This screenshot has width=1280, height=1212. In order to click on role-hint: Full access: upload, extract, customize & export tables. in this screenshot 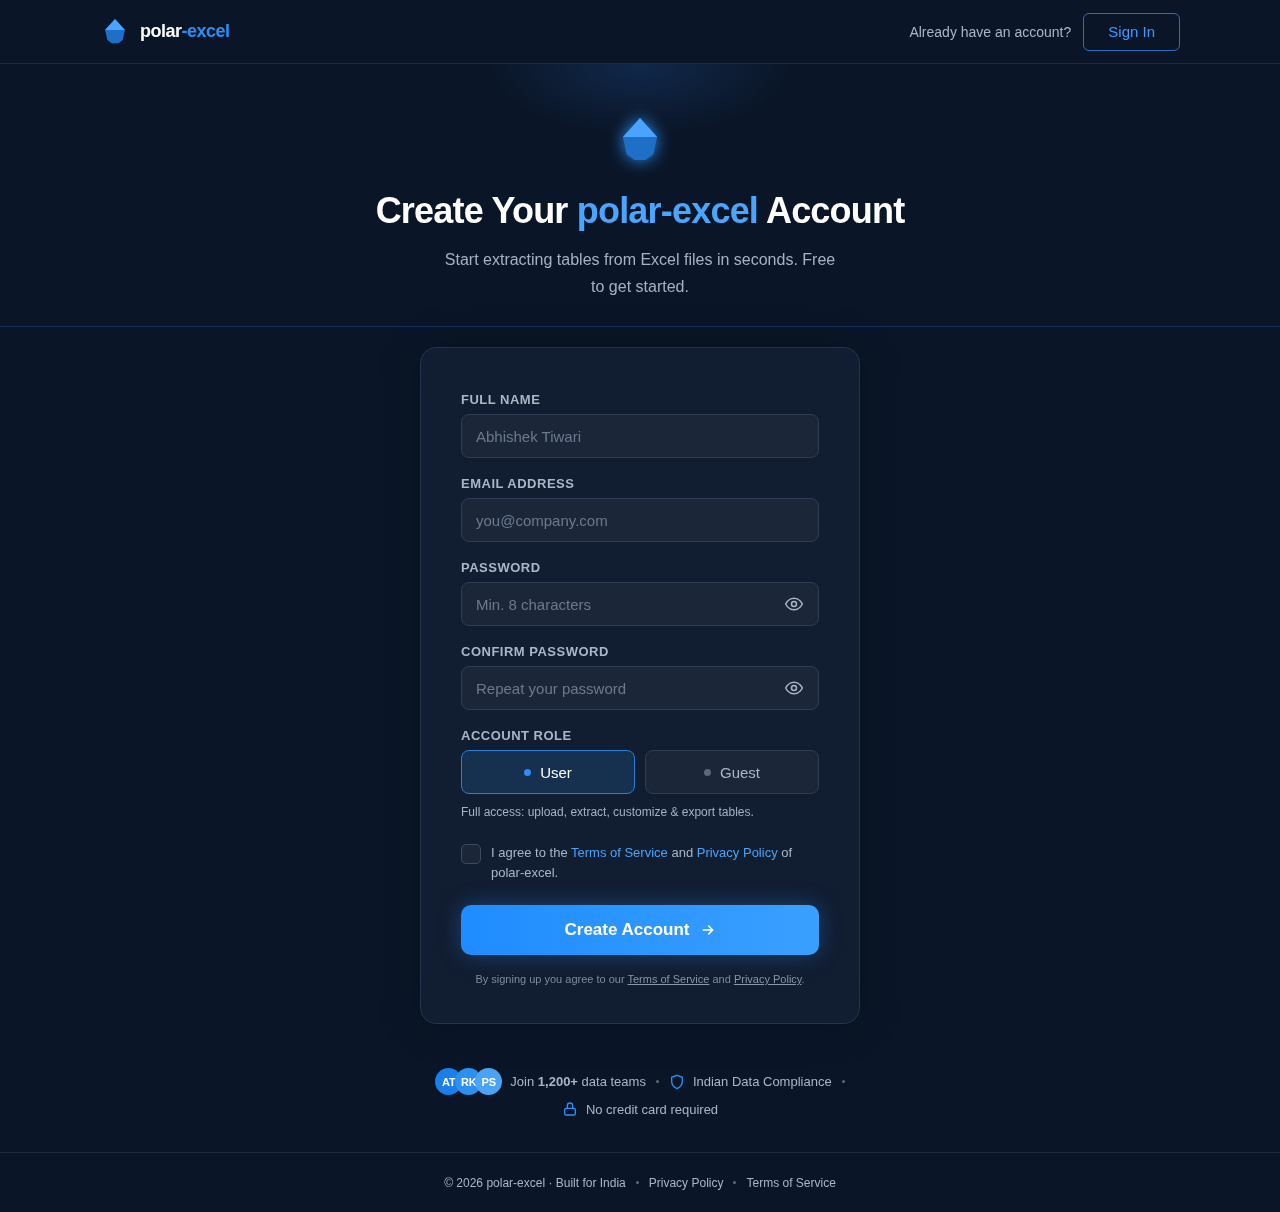, I will do `click(608, 812)`.